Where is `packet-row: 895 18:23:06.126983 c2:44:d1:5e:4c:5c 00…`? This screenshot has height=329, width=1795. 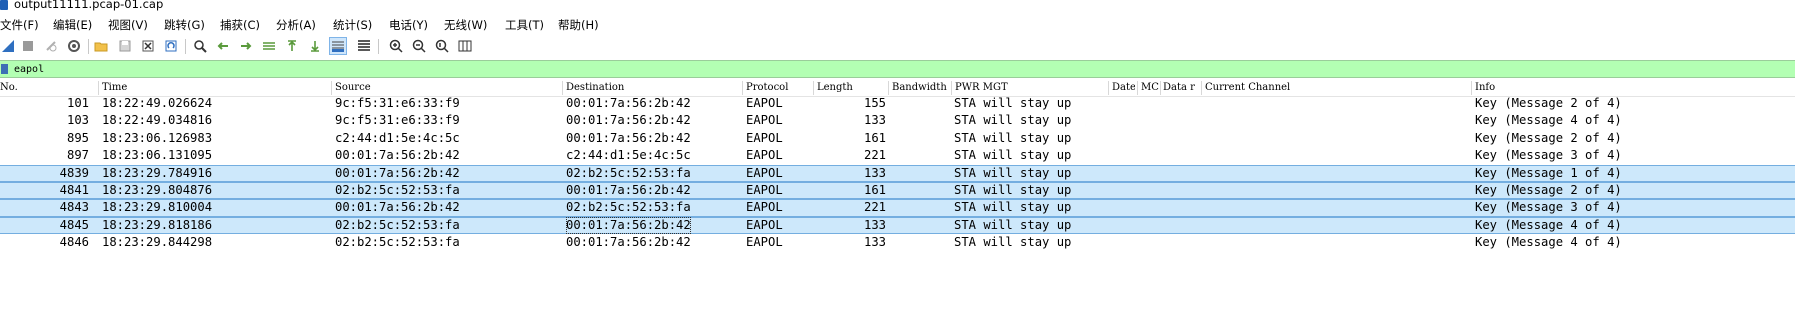 packet-row: 895 18:23:06.126983 c2:44:d1:5e:4c:5c 00… is located at coordinates (897, 138).